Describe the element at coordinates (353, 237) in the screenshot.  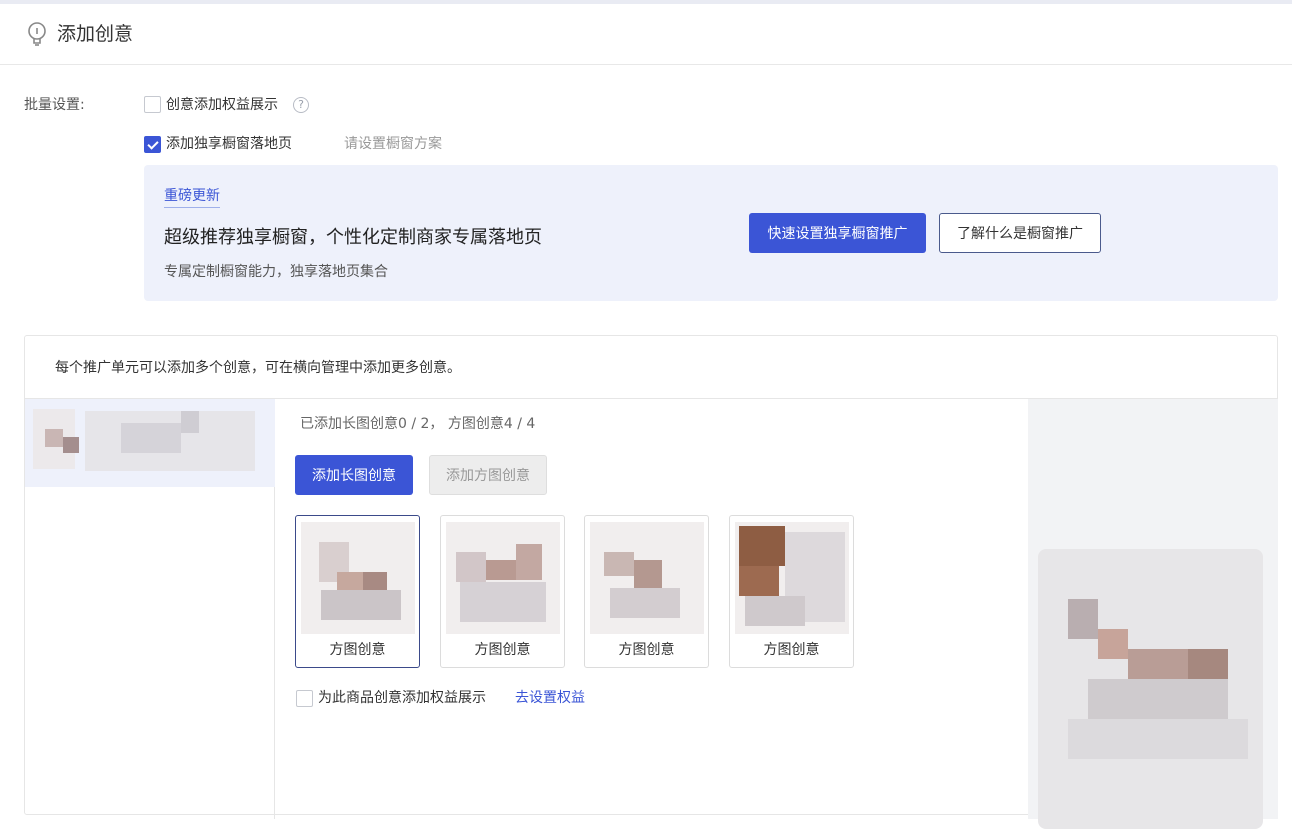
I see `promo-headline: 超级推荐独享橱窗，个性化定制商家专属落地页` at that location.